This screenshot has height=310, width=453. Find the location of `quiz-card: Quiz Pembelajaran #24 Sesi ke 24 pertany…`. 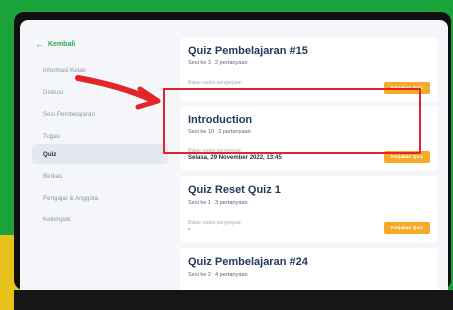

quiz-card: Quiz Pembelajaran #24 Sesi ke 24 pertany… is located at coordinates (309, 269).